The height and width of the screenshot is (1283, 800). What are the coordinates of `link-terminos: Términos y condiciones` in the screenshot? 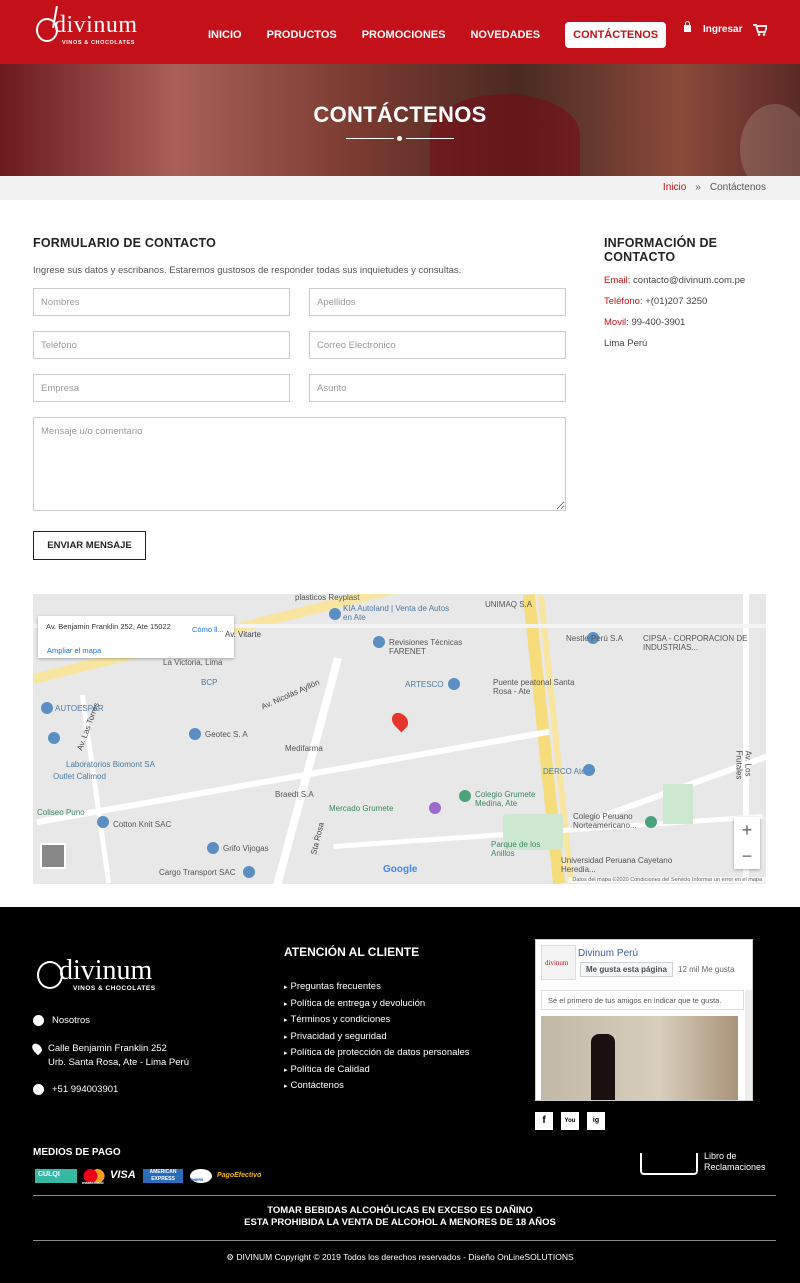 It's located at (377, 1019).